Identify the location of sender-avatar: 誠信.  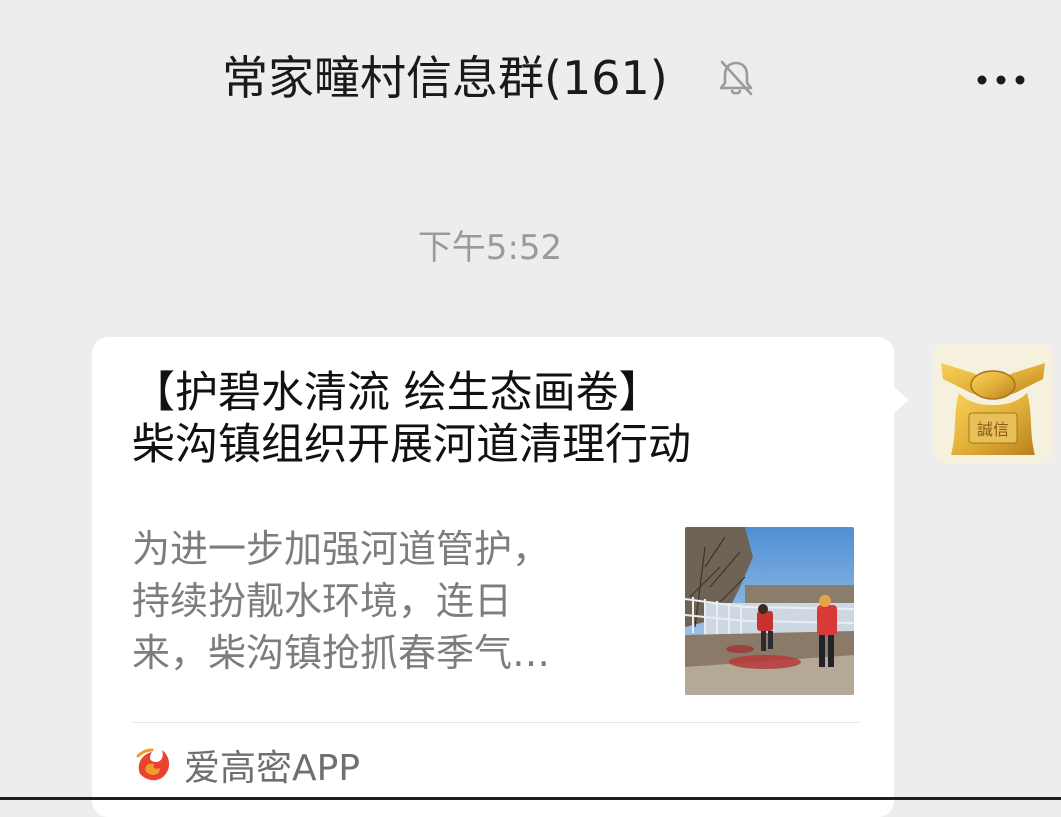
(993, 403).